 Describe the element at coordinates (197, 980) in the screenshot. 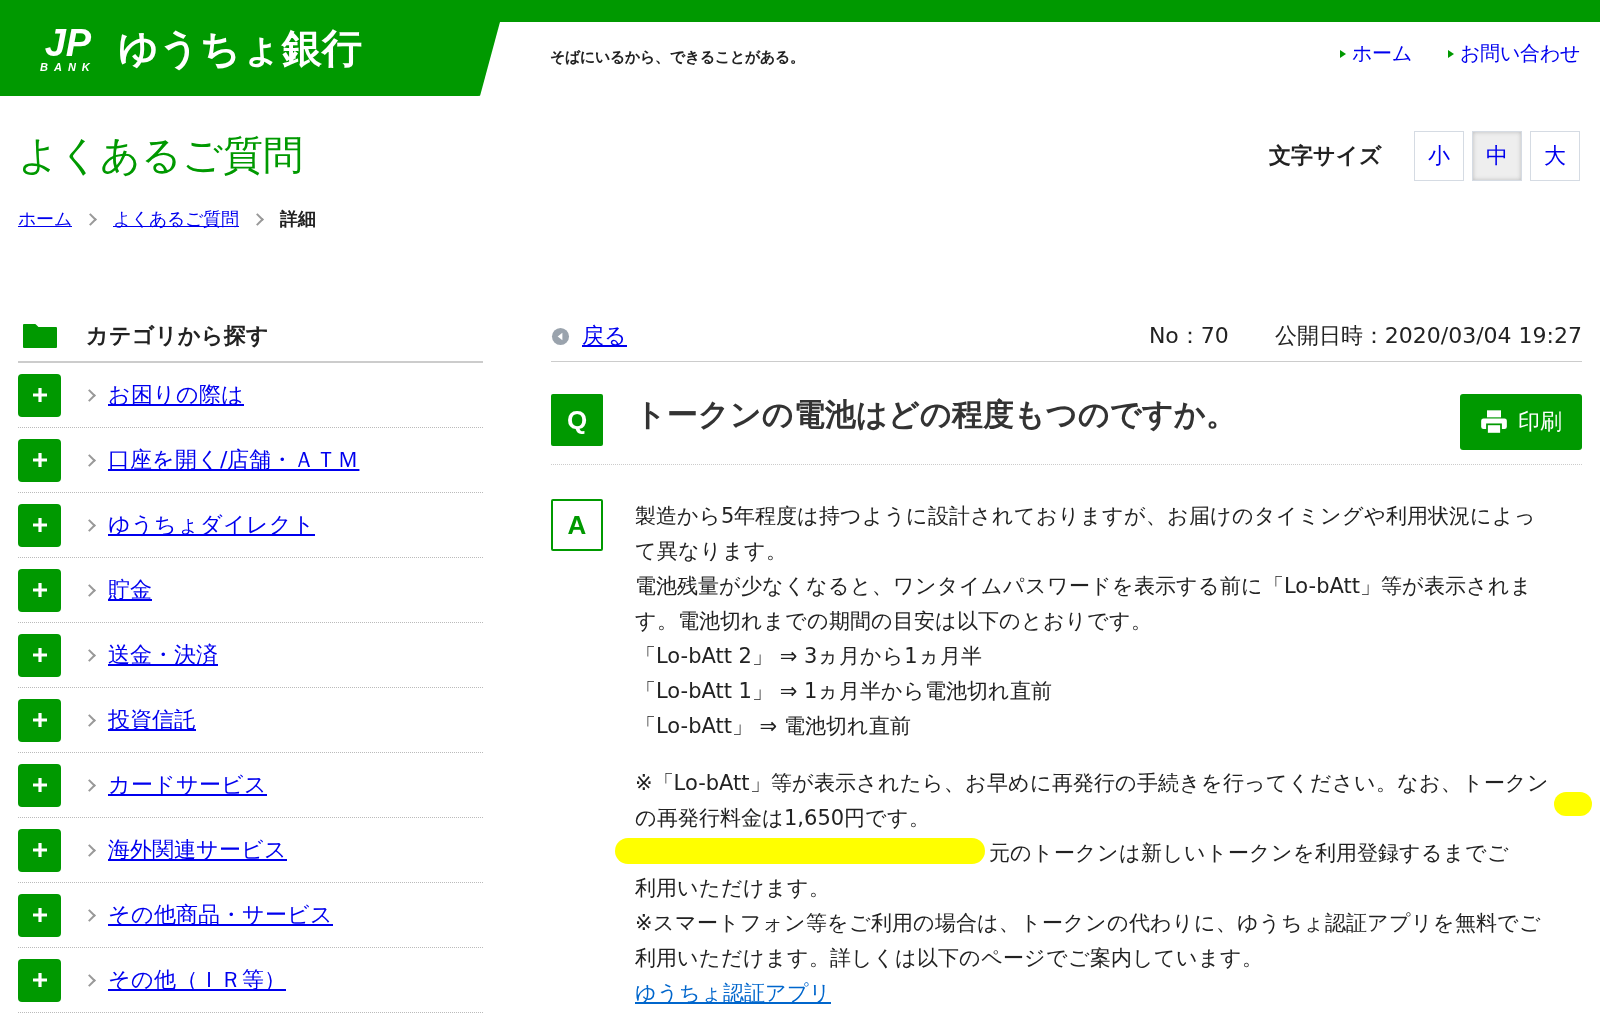

I see `category-link: その他（ＩＲ等）` at that location.